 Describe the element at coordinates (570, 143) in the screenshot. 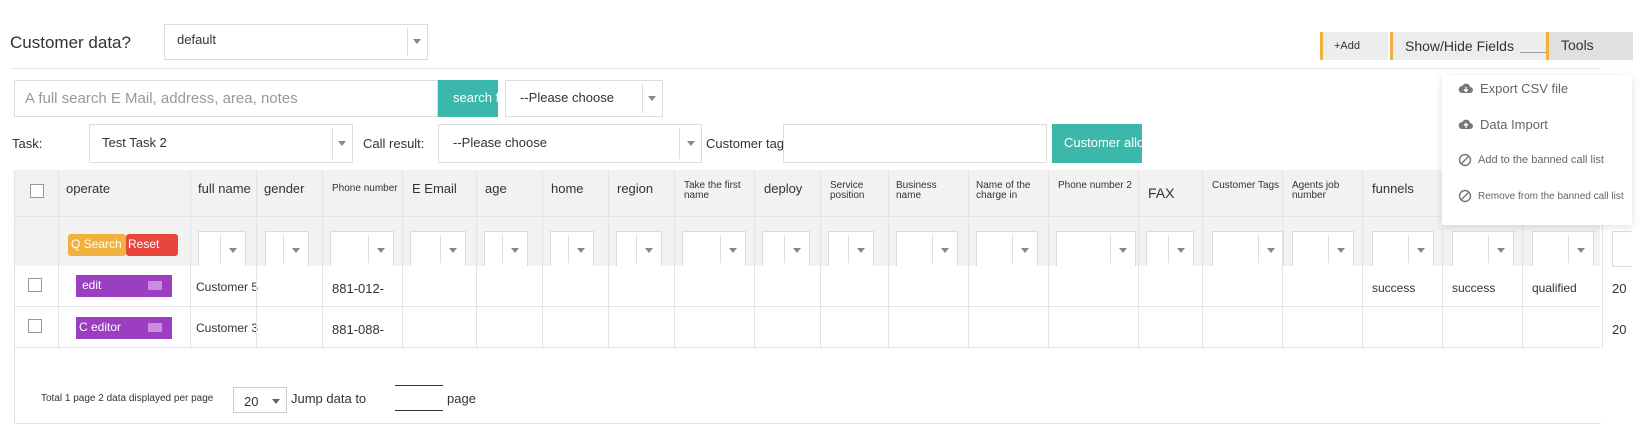

I see `call-result-select: --Please choose` at that location.